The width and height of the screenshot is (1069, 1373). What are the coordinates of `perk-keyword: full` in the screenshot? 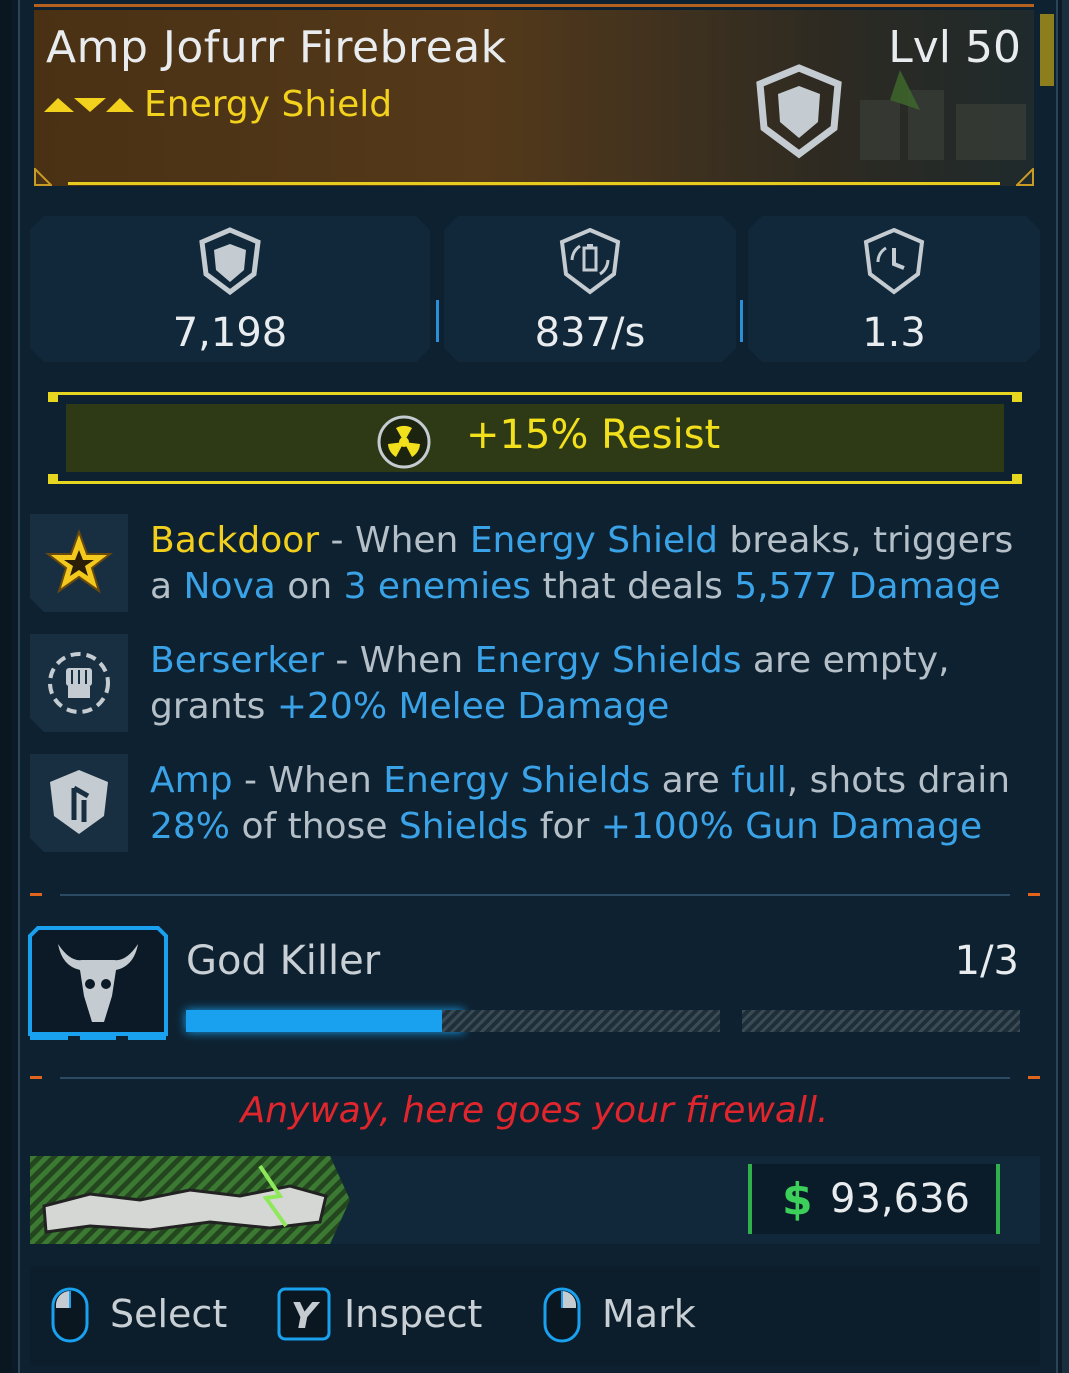 It's located at (759, 780).